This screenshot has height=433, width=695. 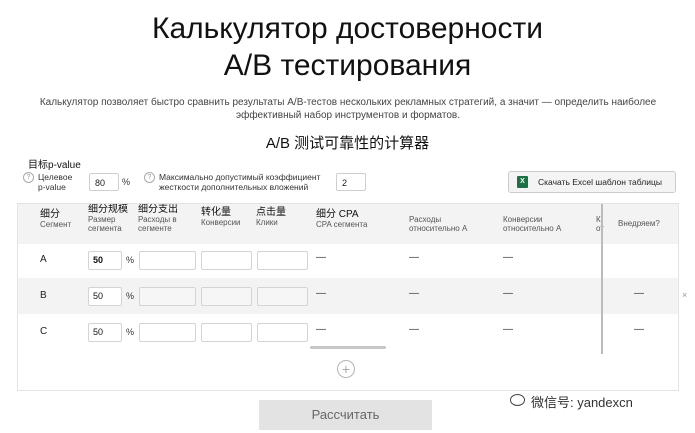 I want to click on pvalue-label: Целевое p-value, so click(x=55, y=182).